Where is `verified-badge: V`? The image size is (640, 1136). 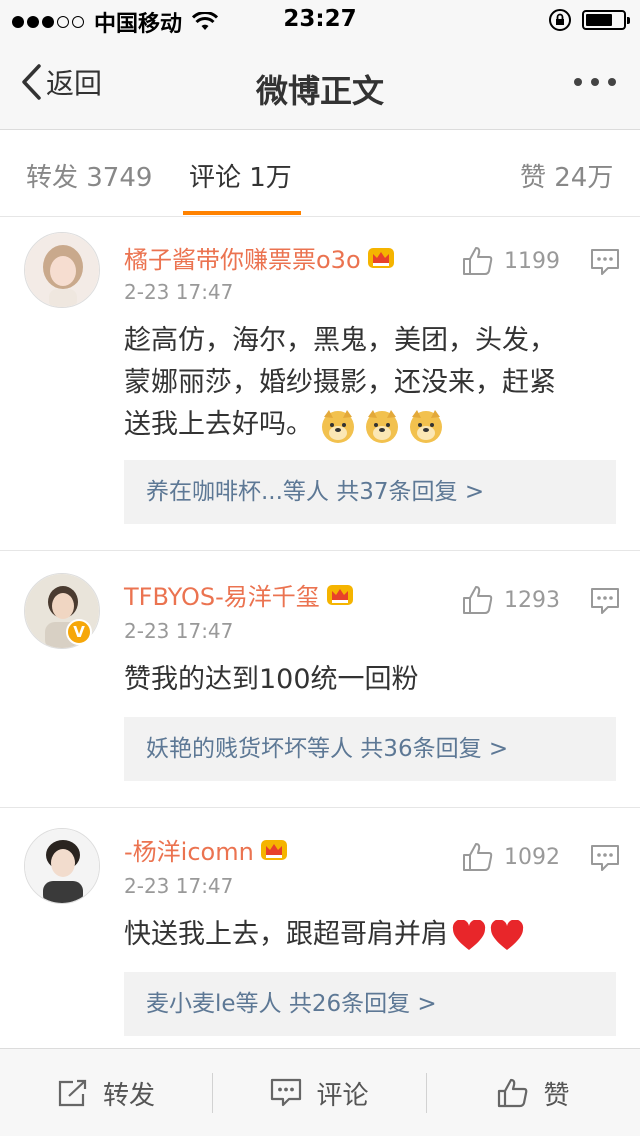 verified-badge: V is located at coordinates (79, 632).